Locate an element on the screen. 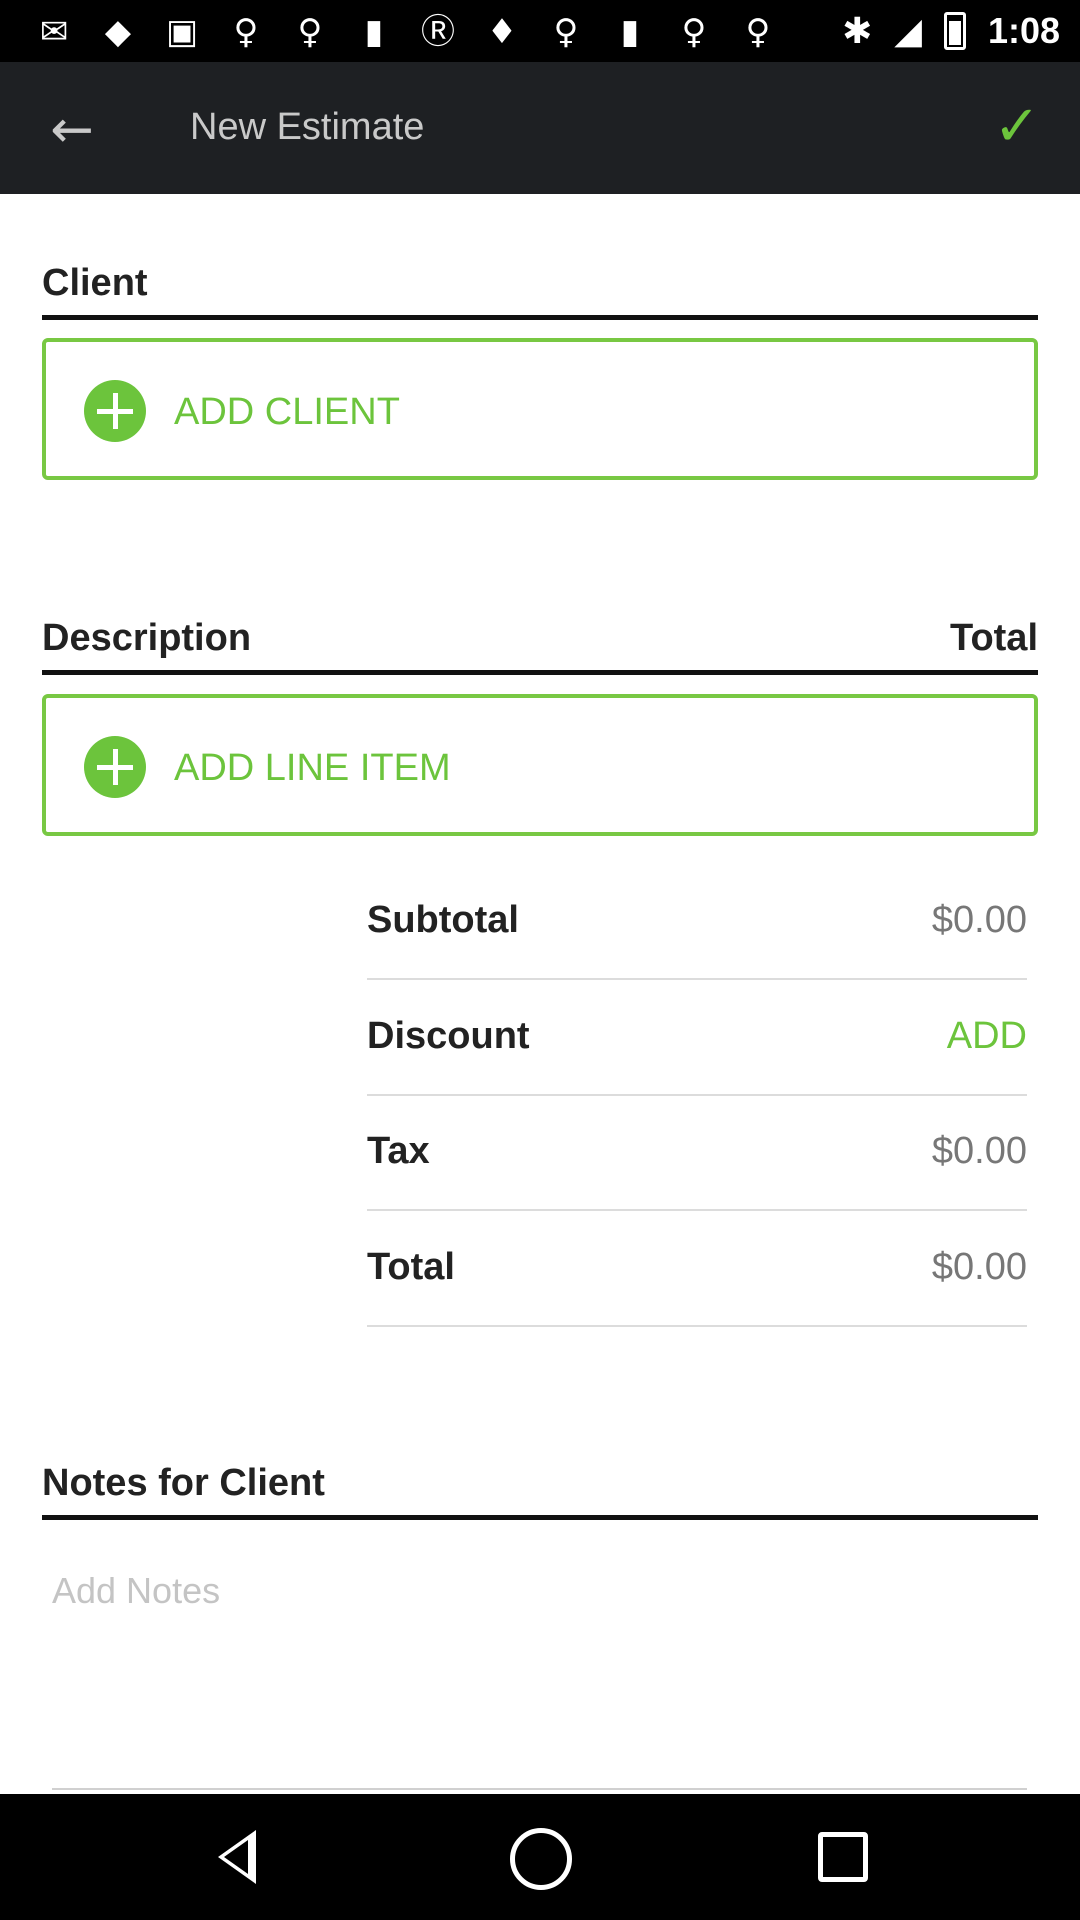 The image size is (1080, 1920). notes-input is located at coordinates (539, 1675).